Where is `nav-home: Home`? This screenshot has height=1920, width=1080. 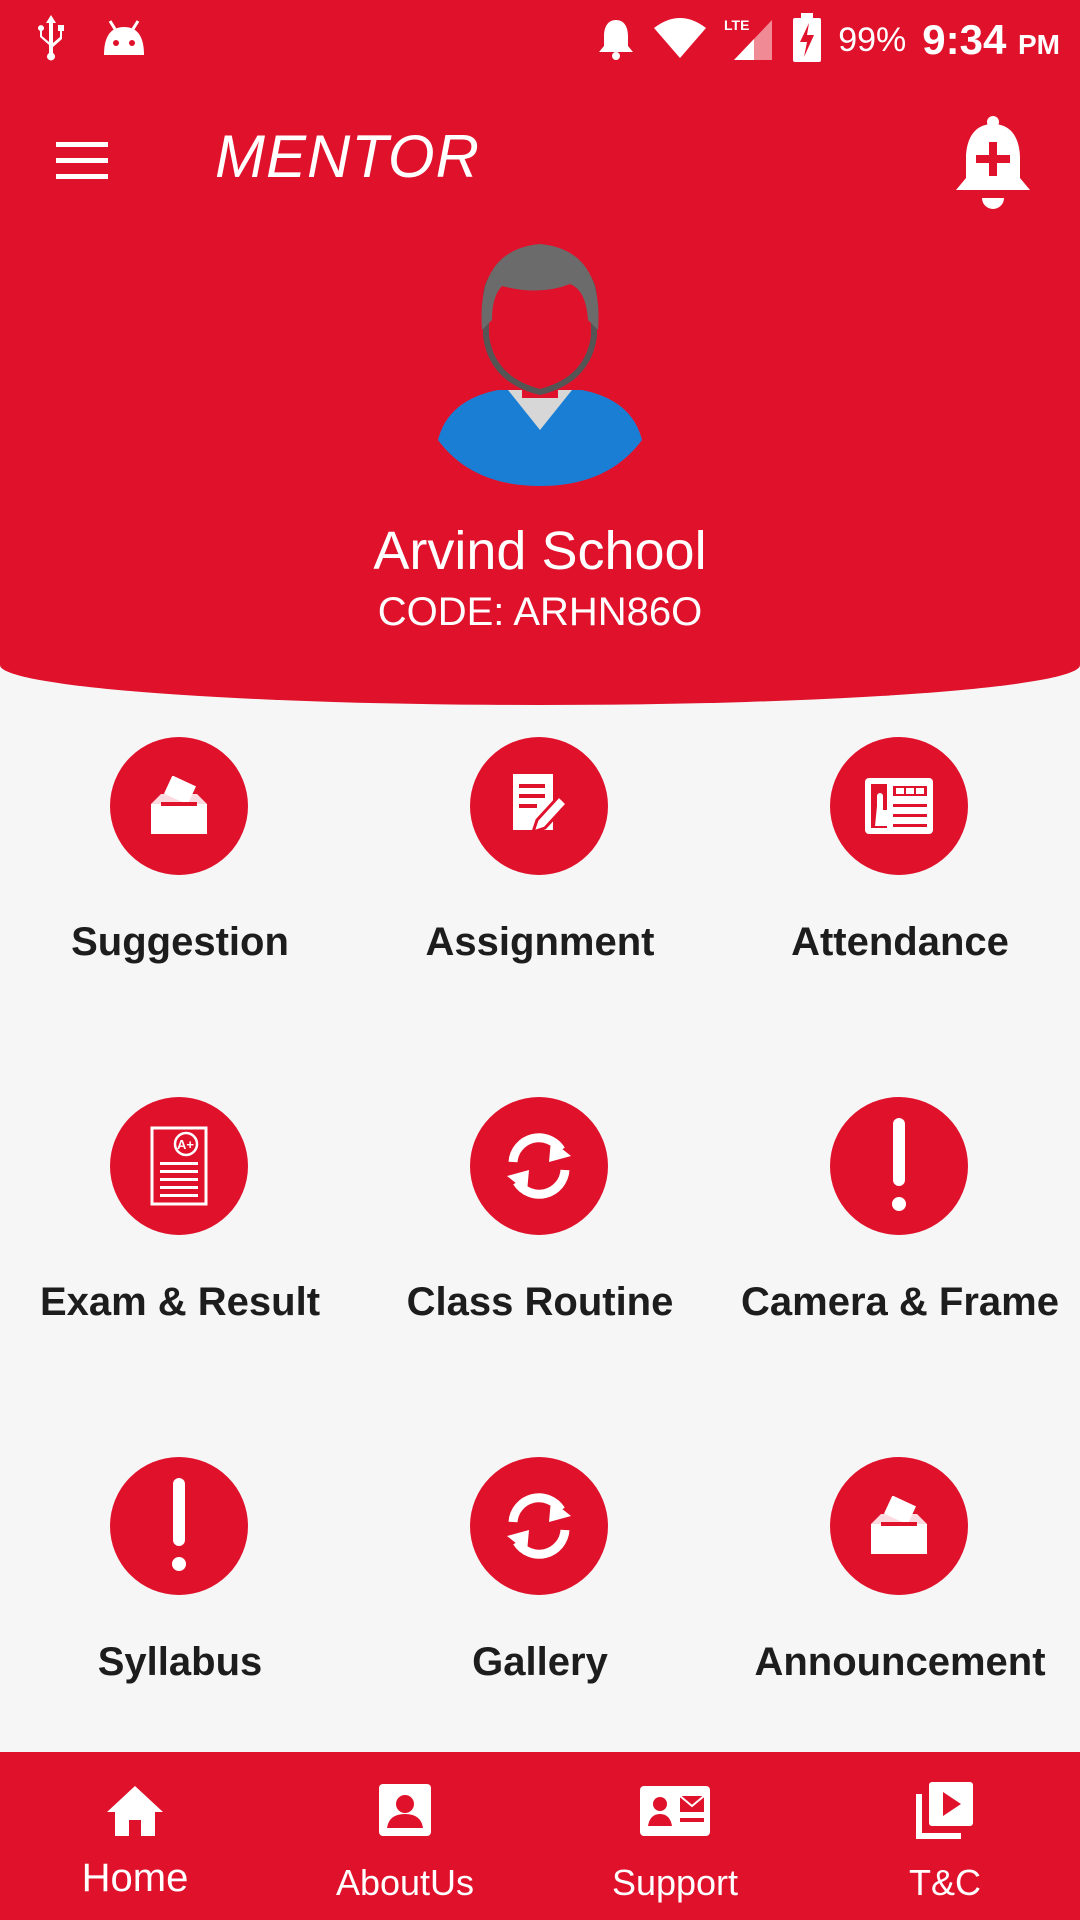
nav-home: Home is located at coordinates (135, 1836).